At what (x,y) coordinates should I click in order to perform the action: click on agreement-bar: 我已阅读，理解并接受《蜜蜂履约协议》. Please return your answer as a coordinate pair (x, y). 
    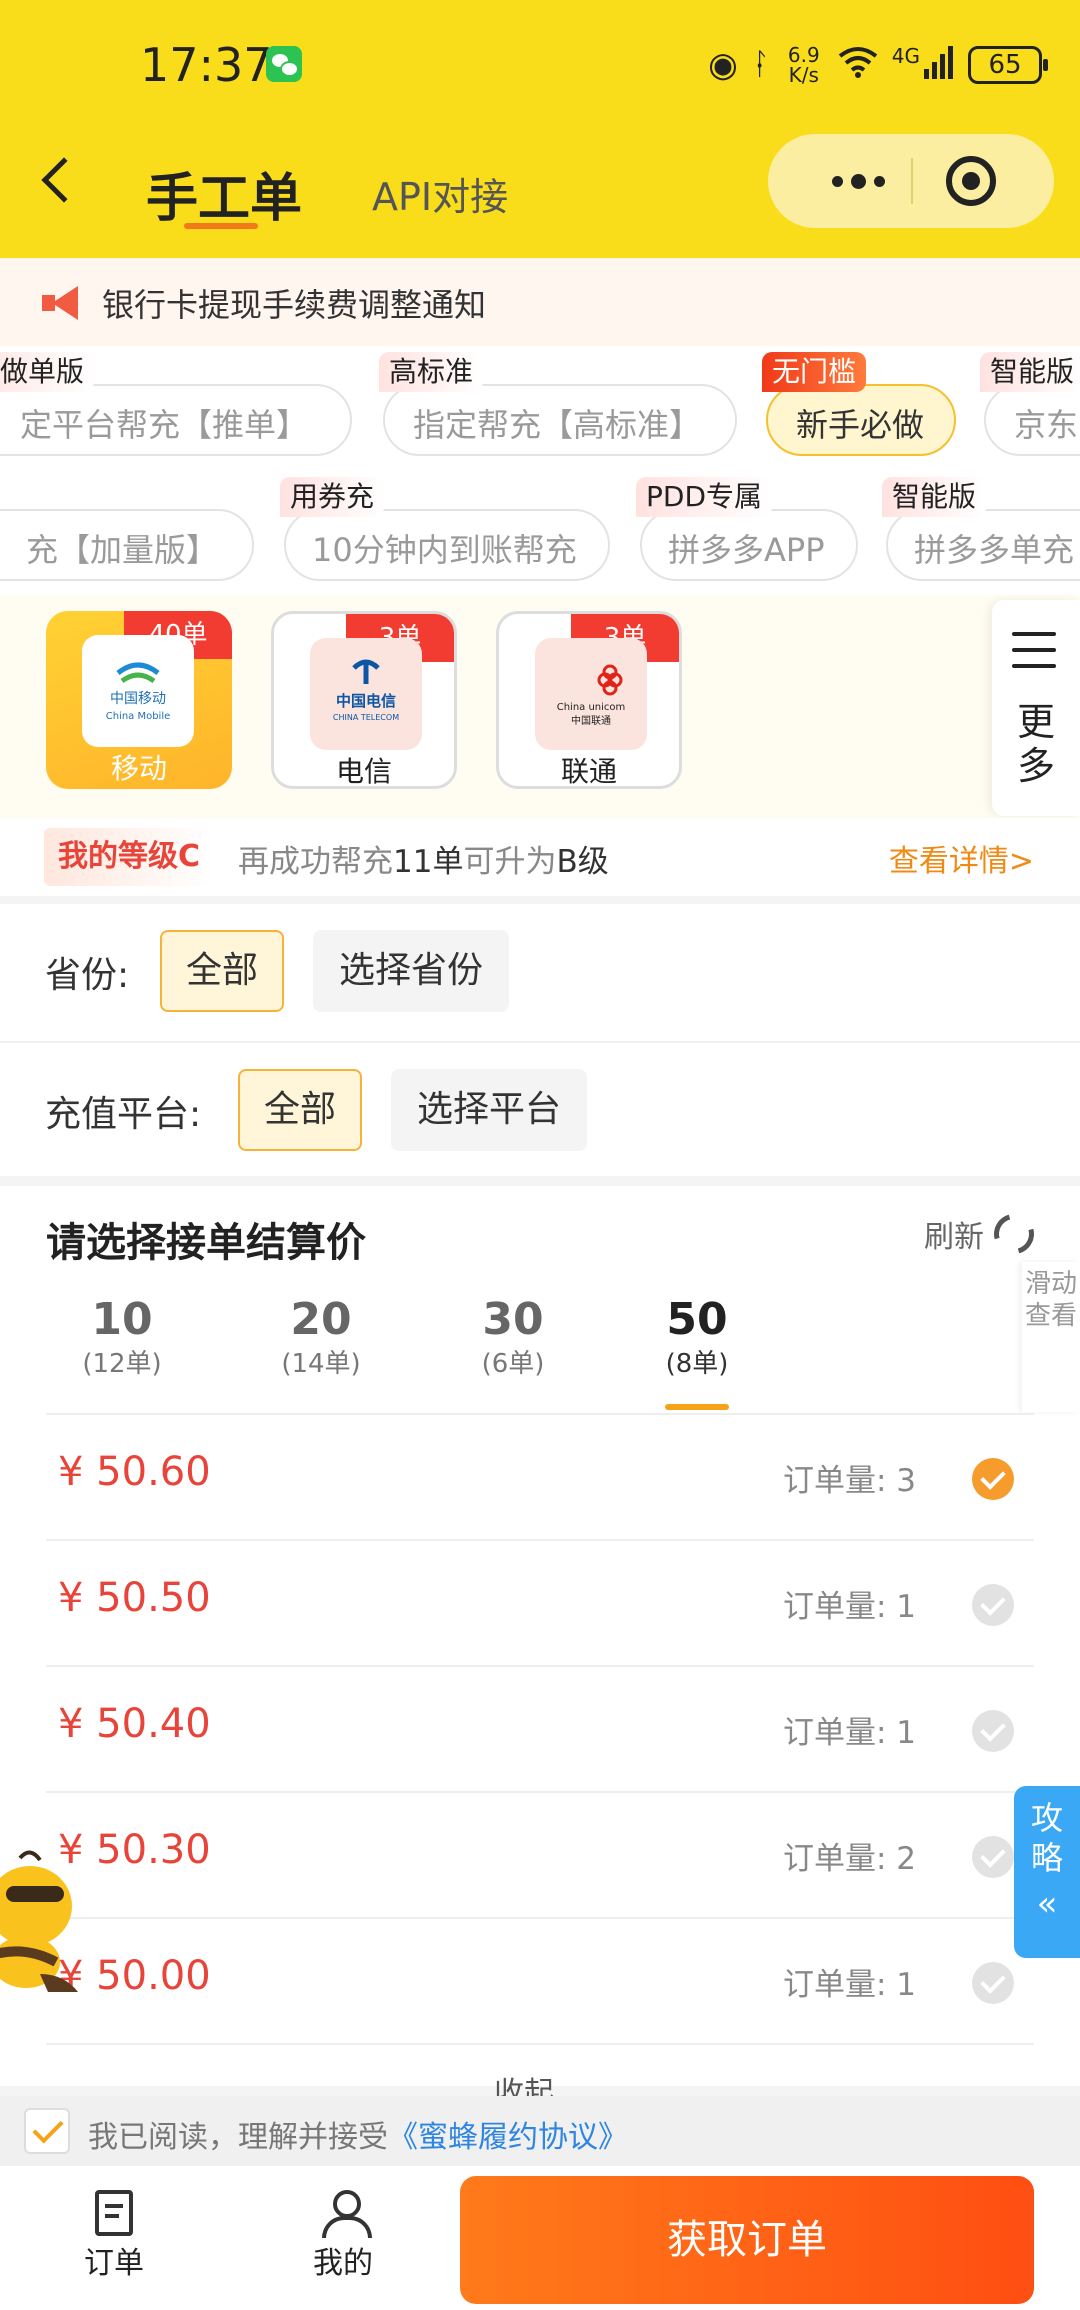
    Looking at the image, I should click on (540, 2131).